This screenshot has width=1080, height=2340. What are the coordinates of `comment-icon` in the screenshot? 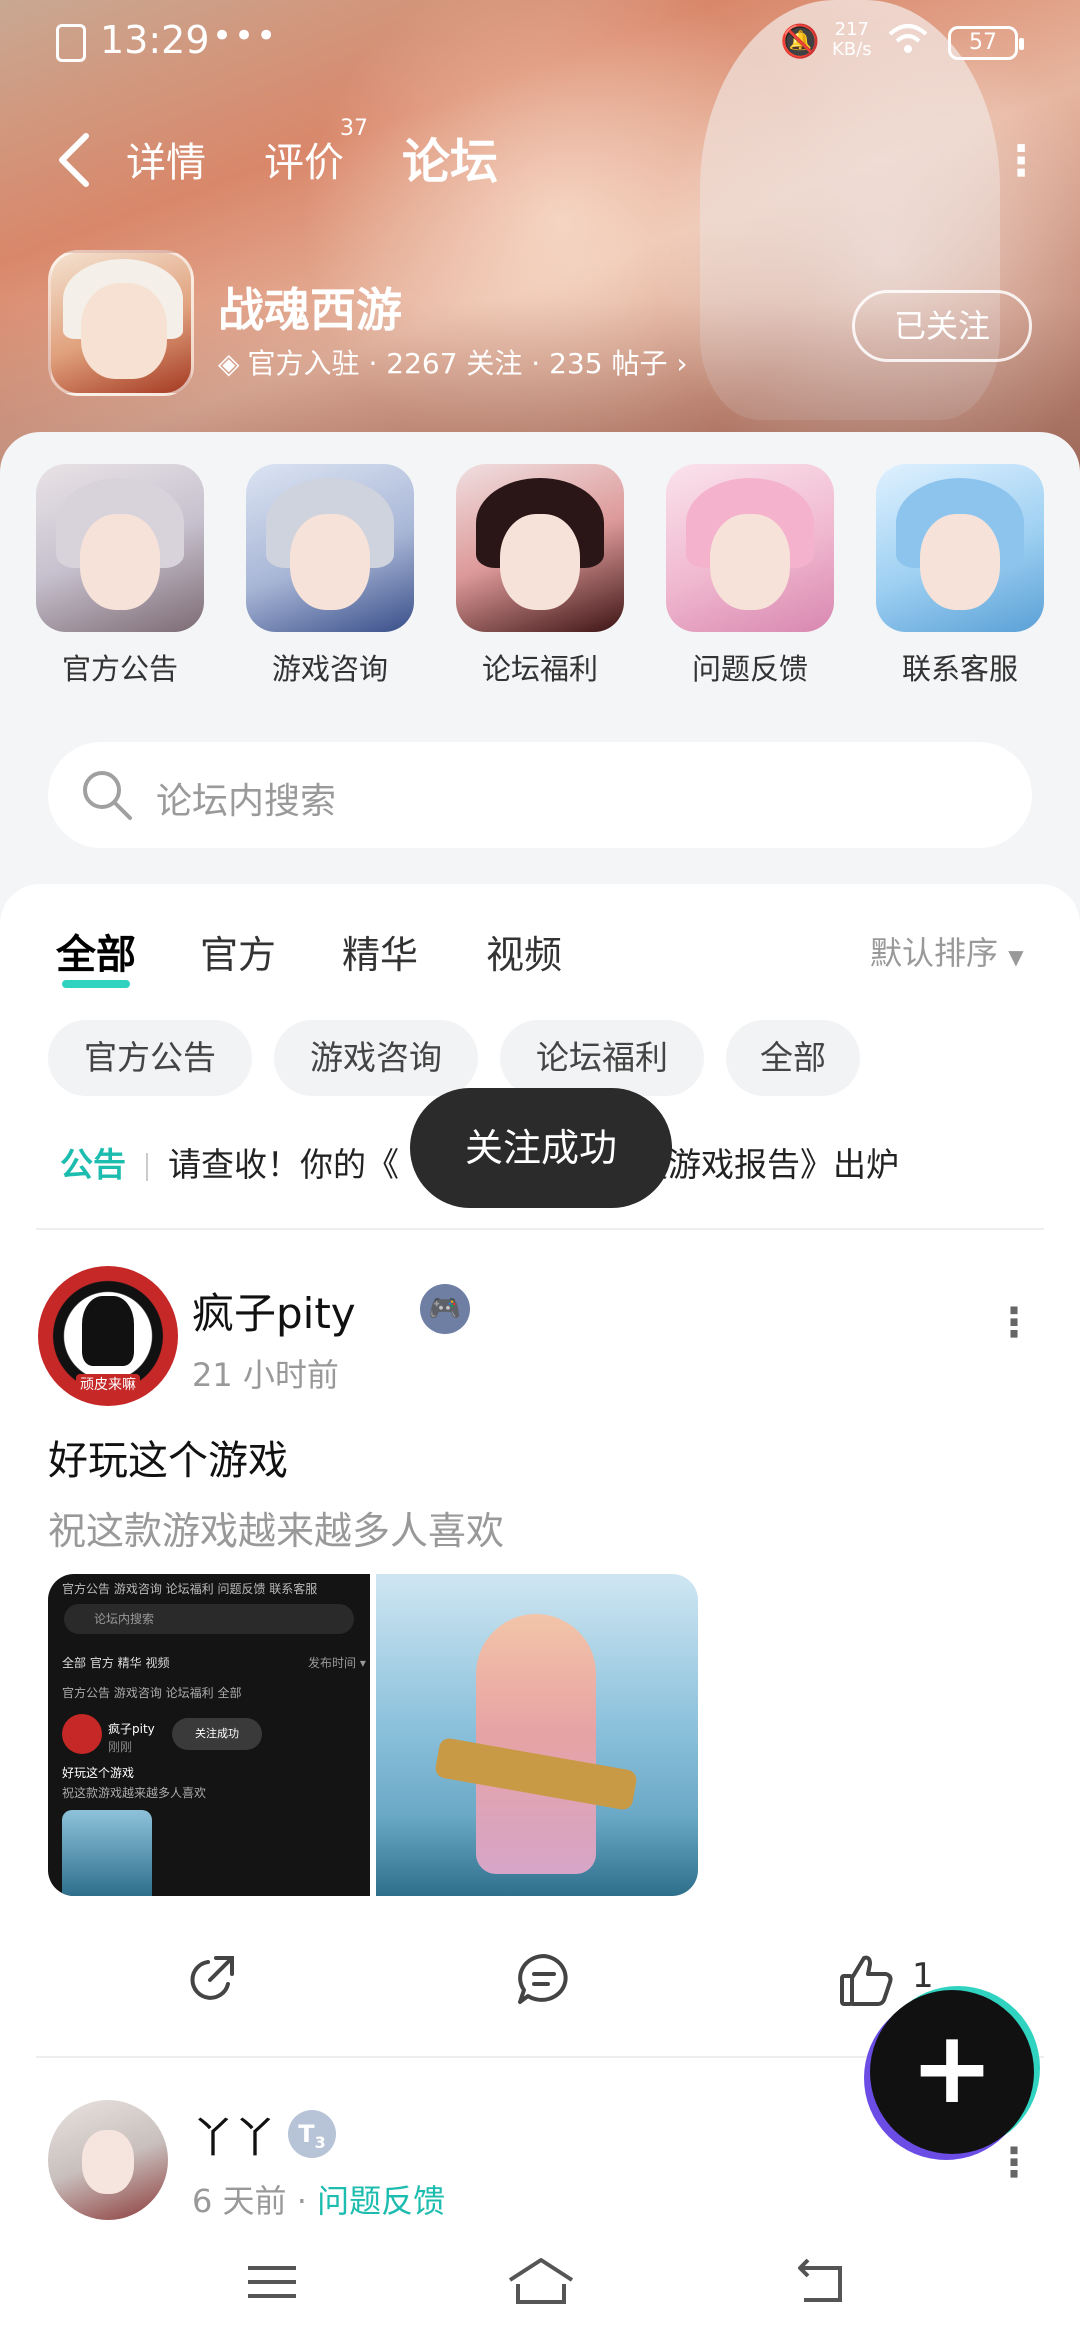 It's located at (544, 1980).